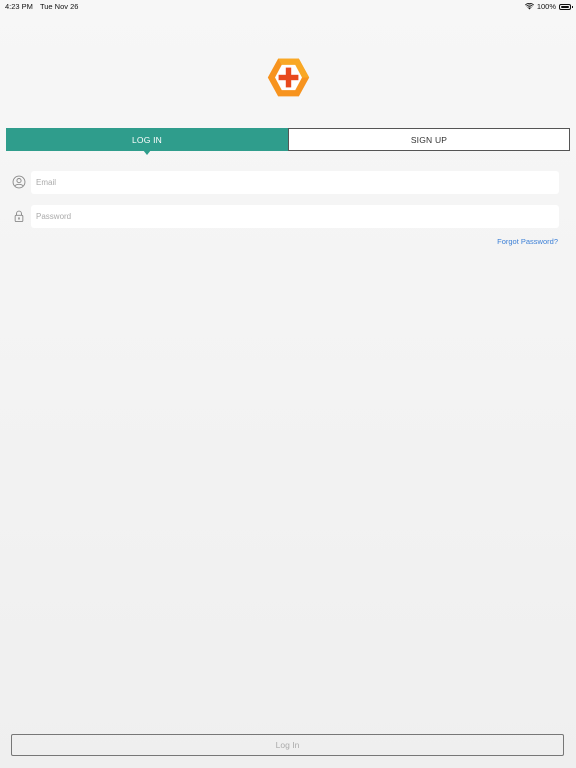  I want to click on tab-sign-up-label: SIGN UP, so click(429, 139).